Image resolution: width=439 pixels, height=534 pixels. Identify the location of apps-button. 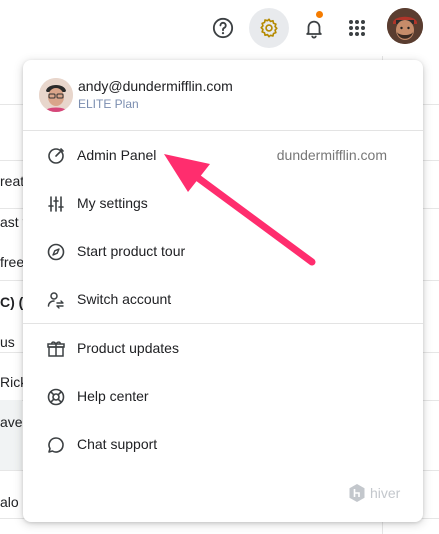
(357, 28).